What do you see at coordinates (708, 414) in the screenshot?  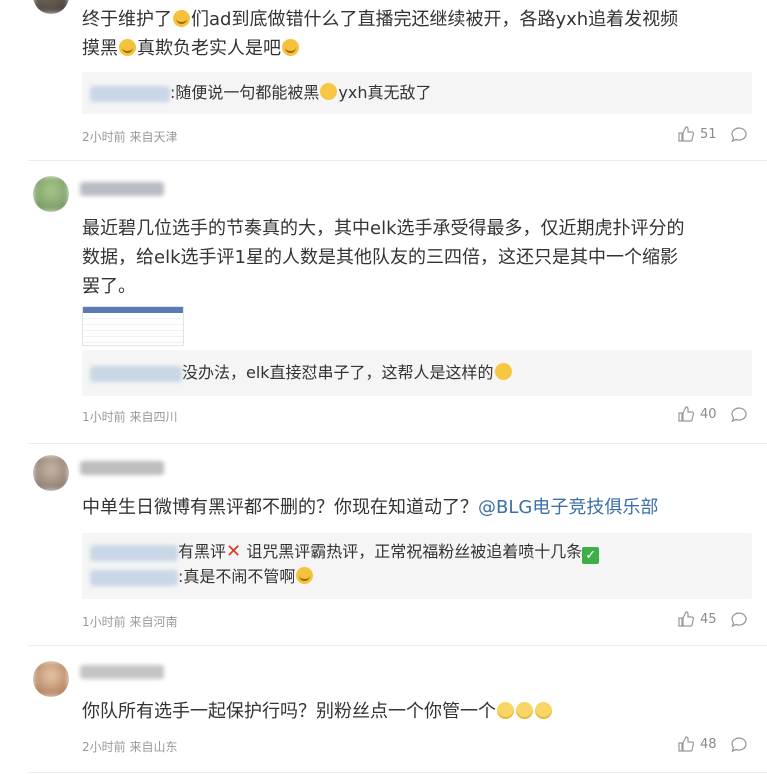 I see `like-count: 40` at bounding box center [708, 414].